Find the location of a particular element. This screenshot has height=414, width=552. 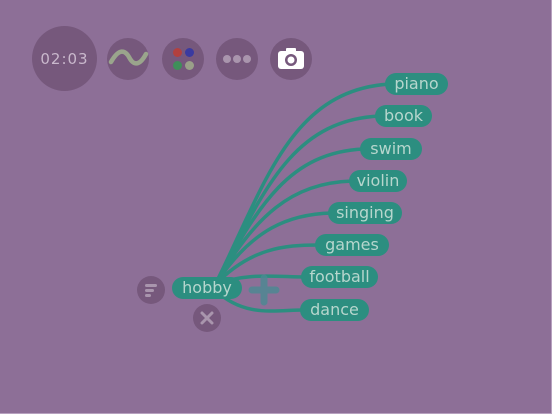

menu-icon is located at coordinates (151, 290).